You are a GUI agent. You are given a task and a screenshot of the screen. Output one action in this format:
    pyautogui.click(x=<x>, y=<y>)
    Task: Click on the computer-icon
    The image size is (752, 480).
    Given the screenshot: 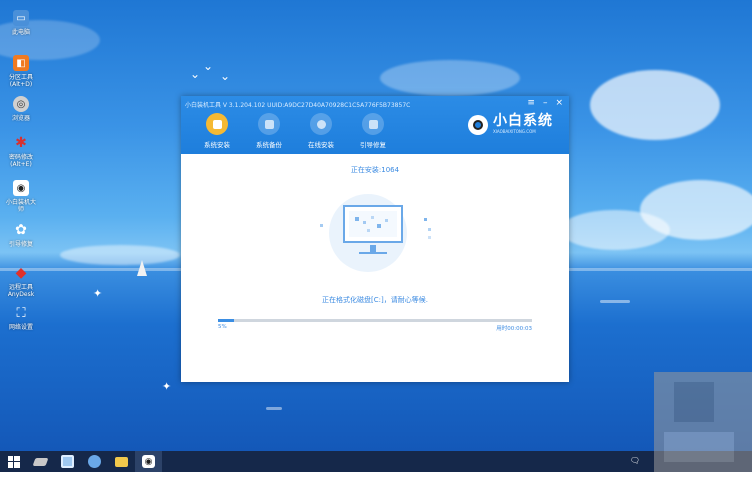 What is the action you would take?
    pyautogui.click(x=67, y=461)
    